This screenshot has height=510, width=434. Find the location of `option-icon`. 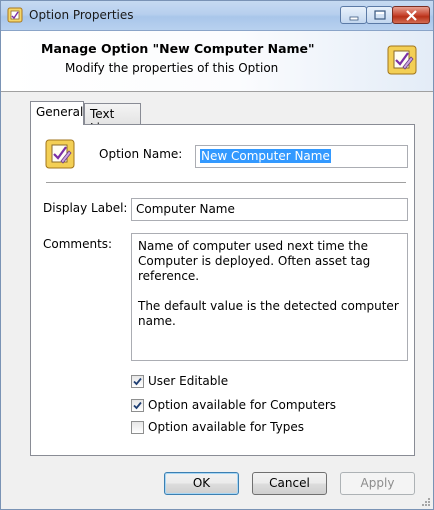

option-icon is located at coordinates (60, 154).